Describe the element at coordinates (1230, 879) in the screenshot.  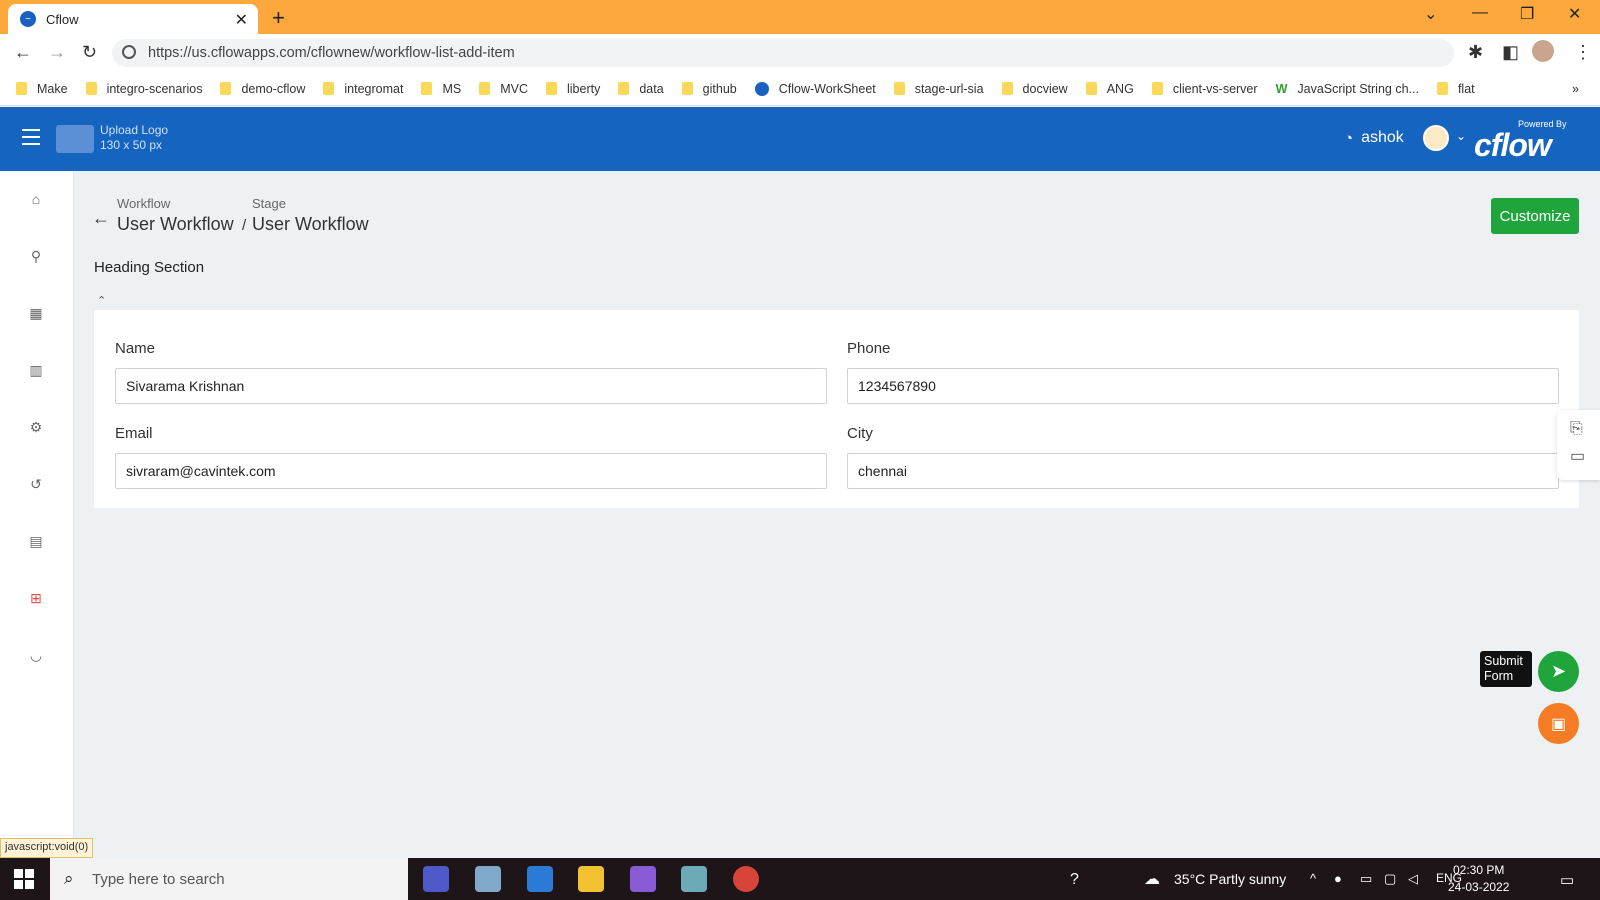
I see `weather-text: 35°C Partly sunny` at that location.